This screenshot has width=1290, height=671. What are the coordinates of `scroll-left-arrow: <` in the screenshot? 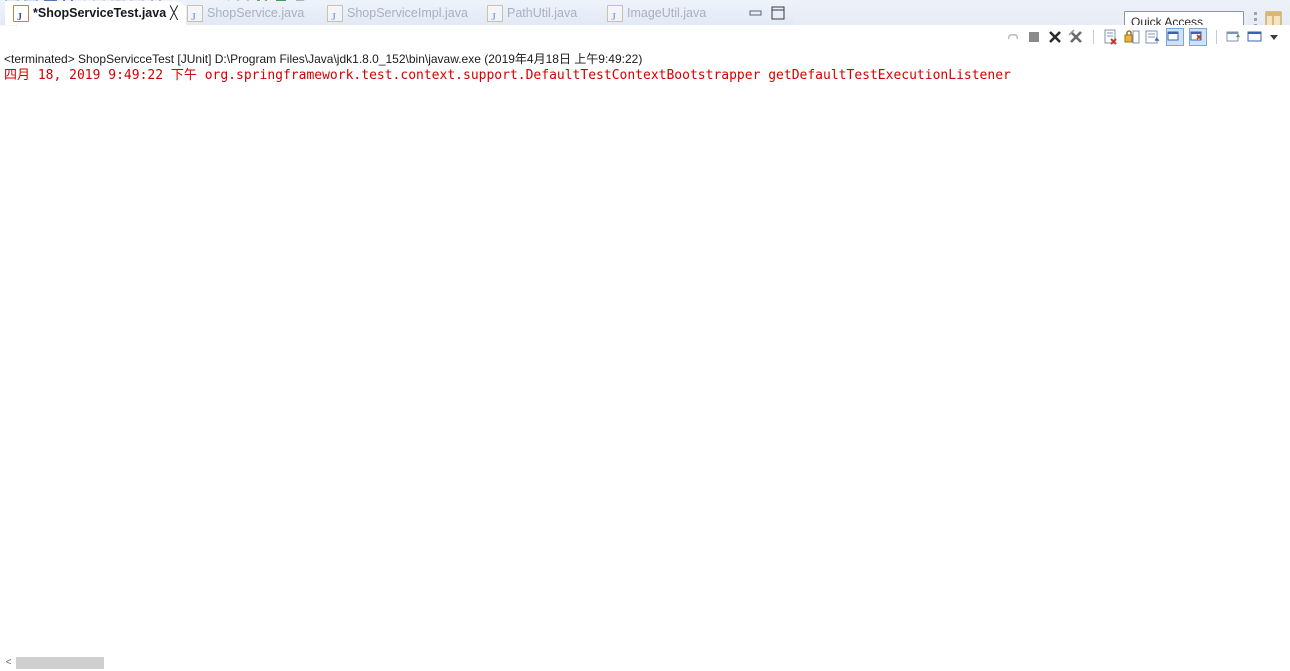 It's located at (8, 662).